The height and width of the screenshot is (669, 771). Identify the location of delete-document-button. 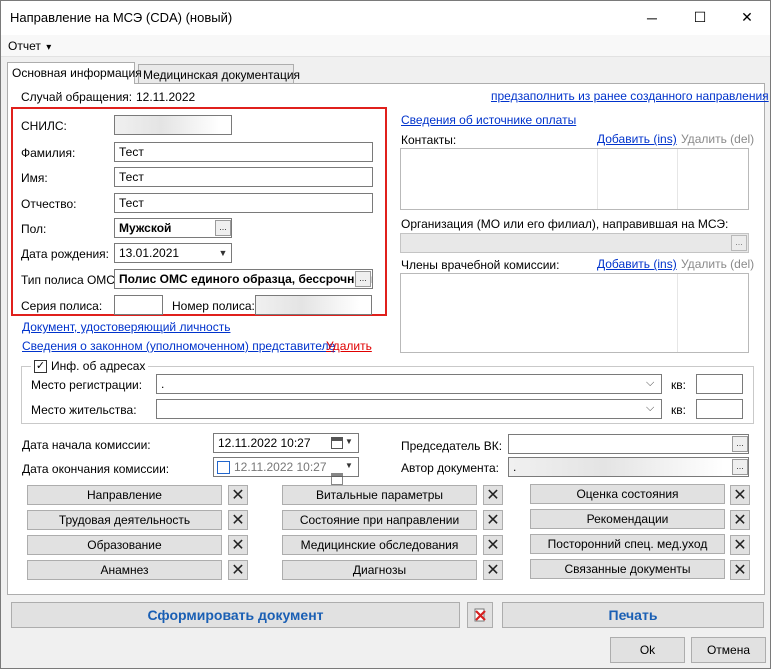
(480, 615).